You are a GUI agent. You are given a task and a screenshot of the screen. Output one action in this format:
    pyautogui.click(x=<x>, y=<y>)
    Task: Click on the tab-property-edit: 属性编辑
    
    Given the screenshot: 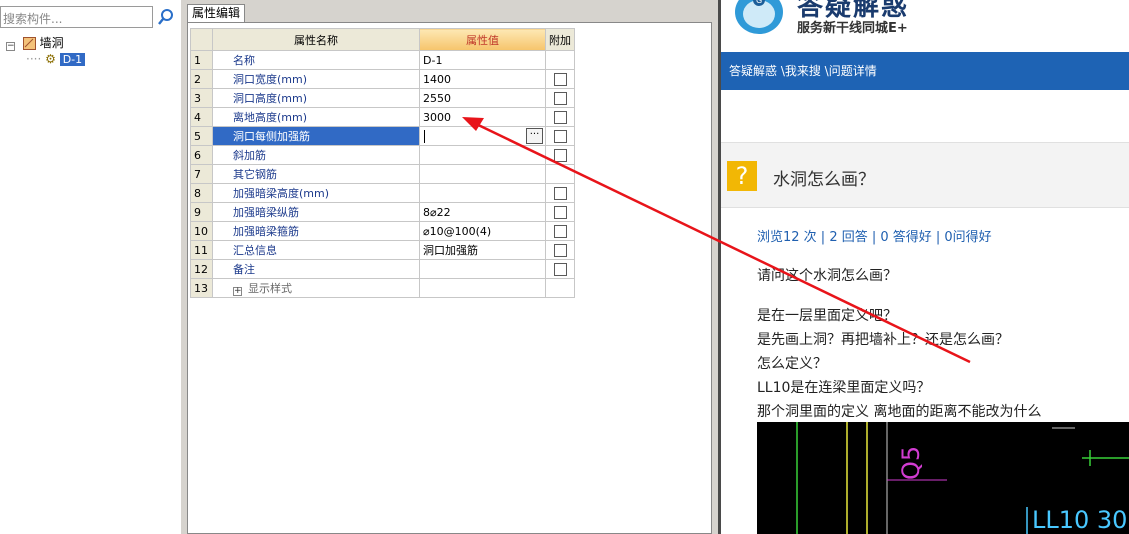 What is the action you would take?
    pyautogui.click(x=216, y=13)
    